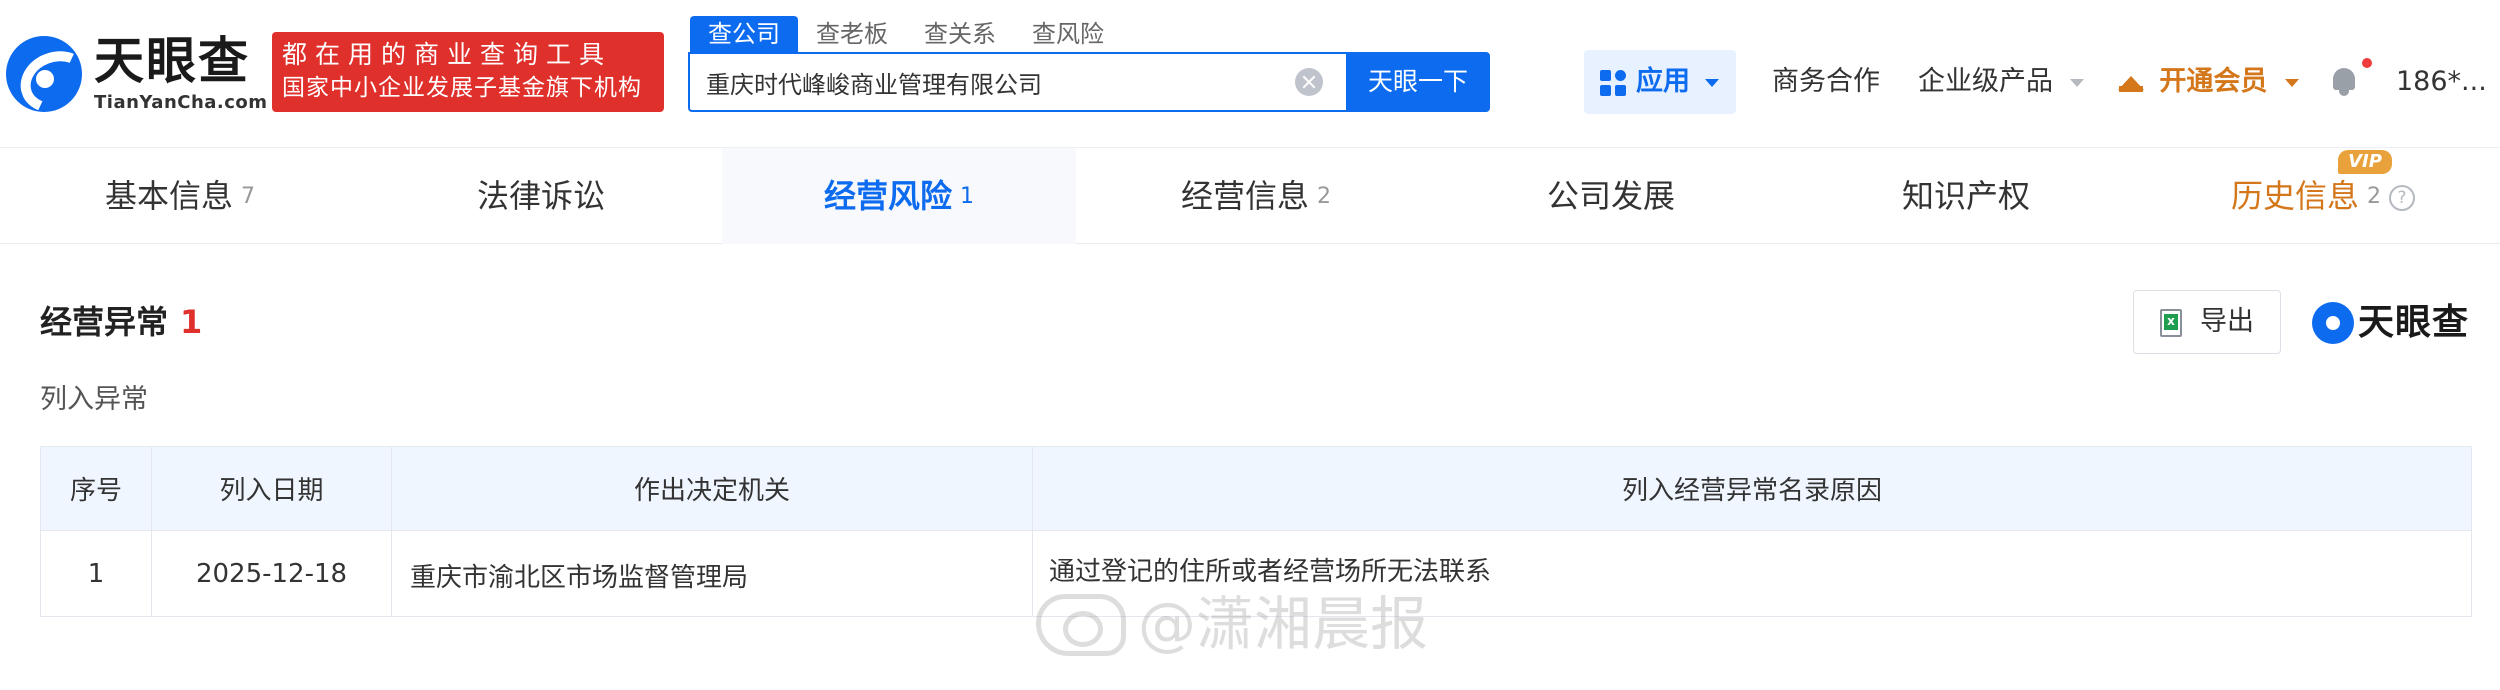 The height and width of the screenshot is (690, 2500). What do you see at coordinates (887, 196) in the screenshot?
I see `tab-label: 经营风险` at bounding box center [887, 196].